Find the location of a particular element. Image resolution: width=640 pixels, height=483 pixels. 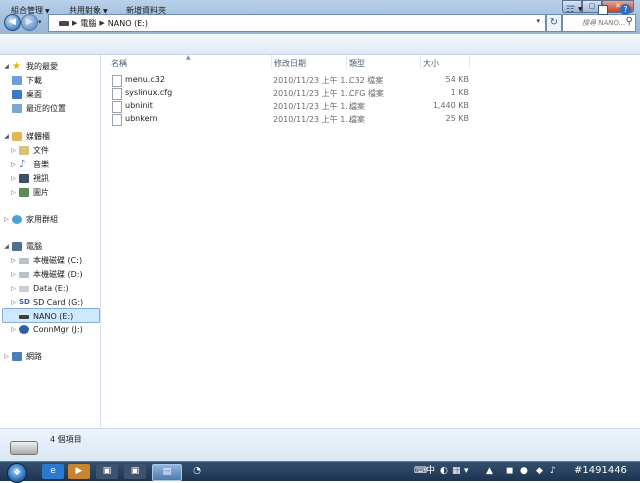

help-icon: ? is located at coordinates (625, 9).